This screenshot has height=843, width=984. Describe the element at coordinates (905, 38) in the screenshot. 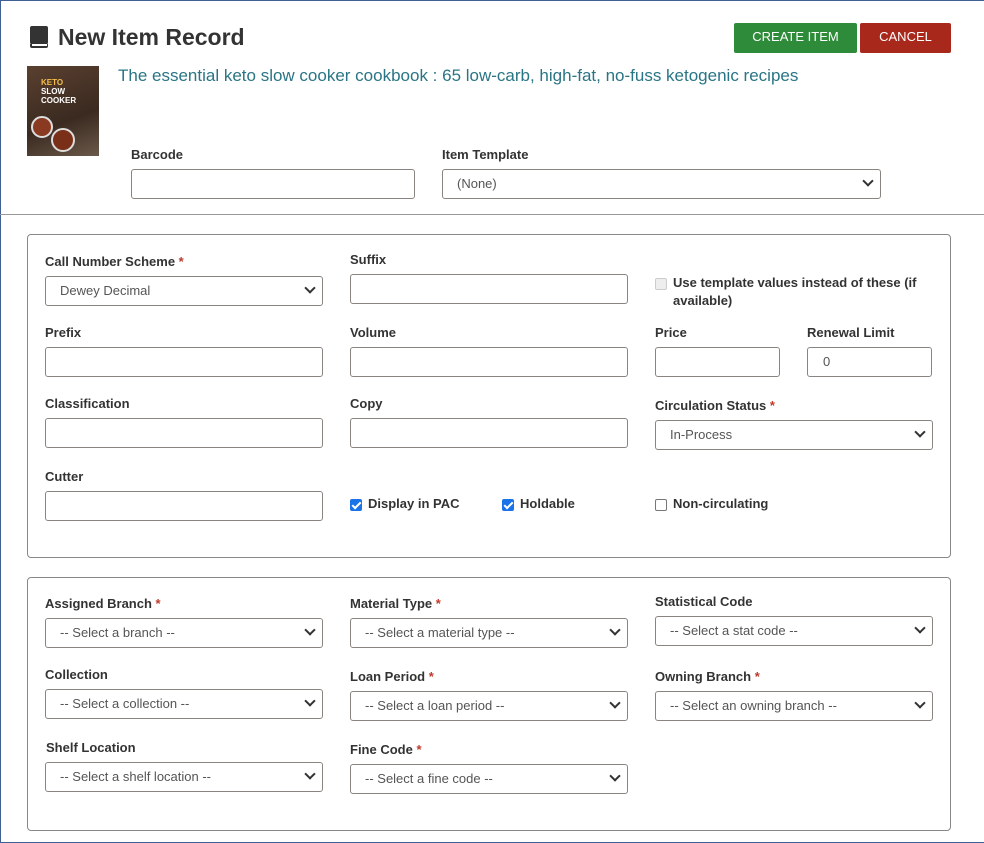

I see `cancel-button: CANCEL` at that location.